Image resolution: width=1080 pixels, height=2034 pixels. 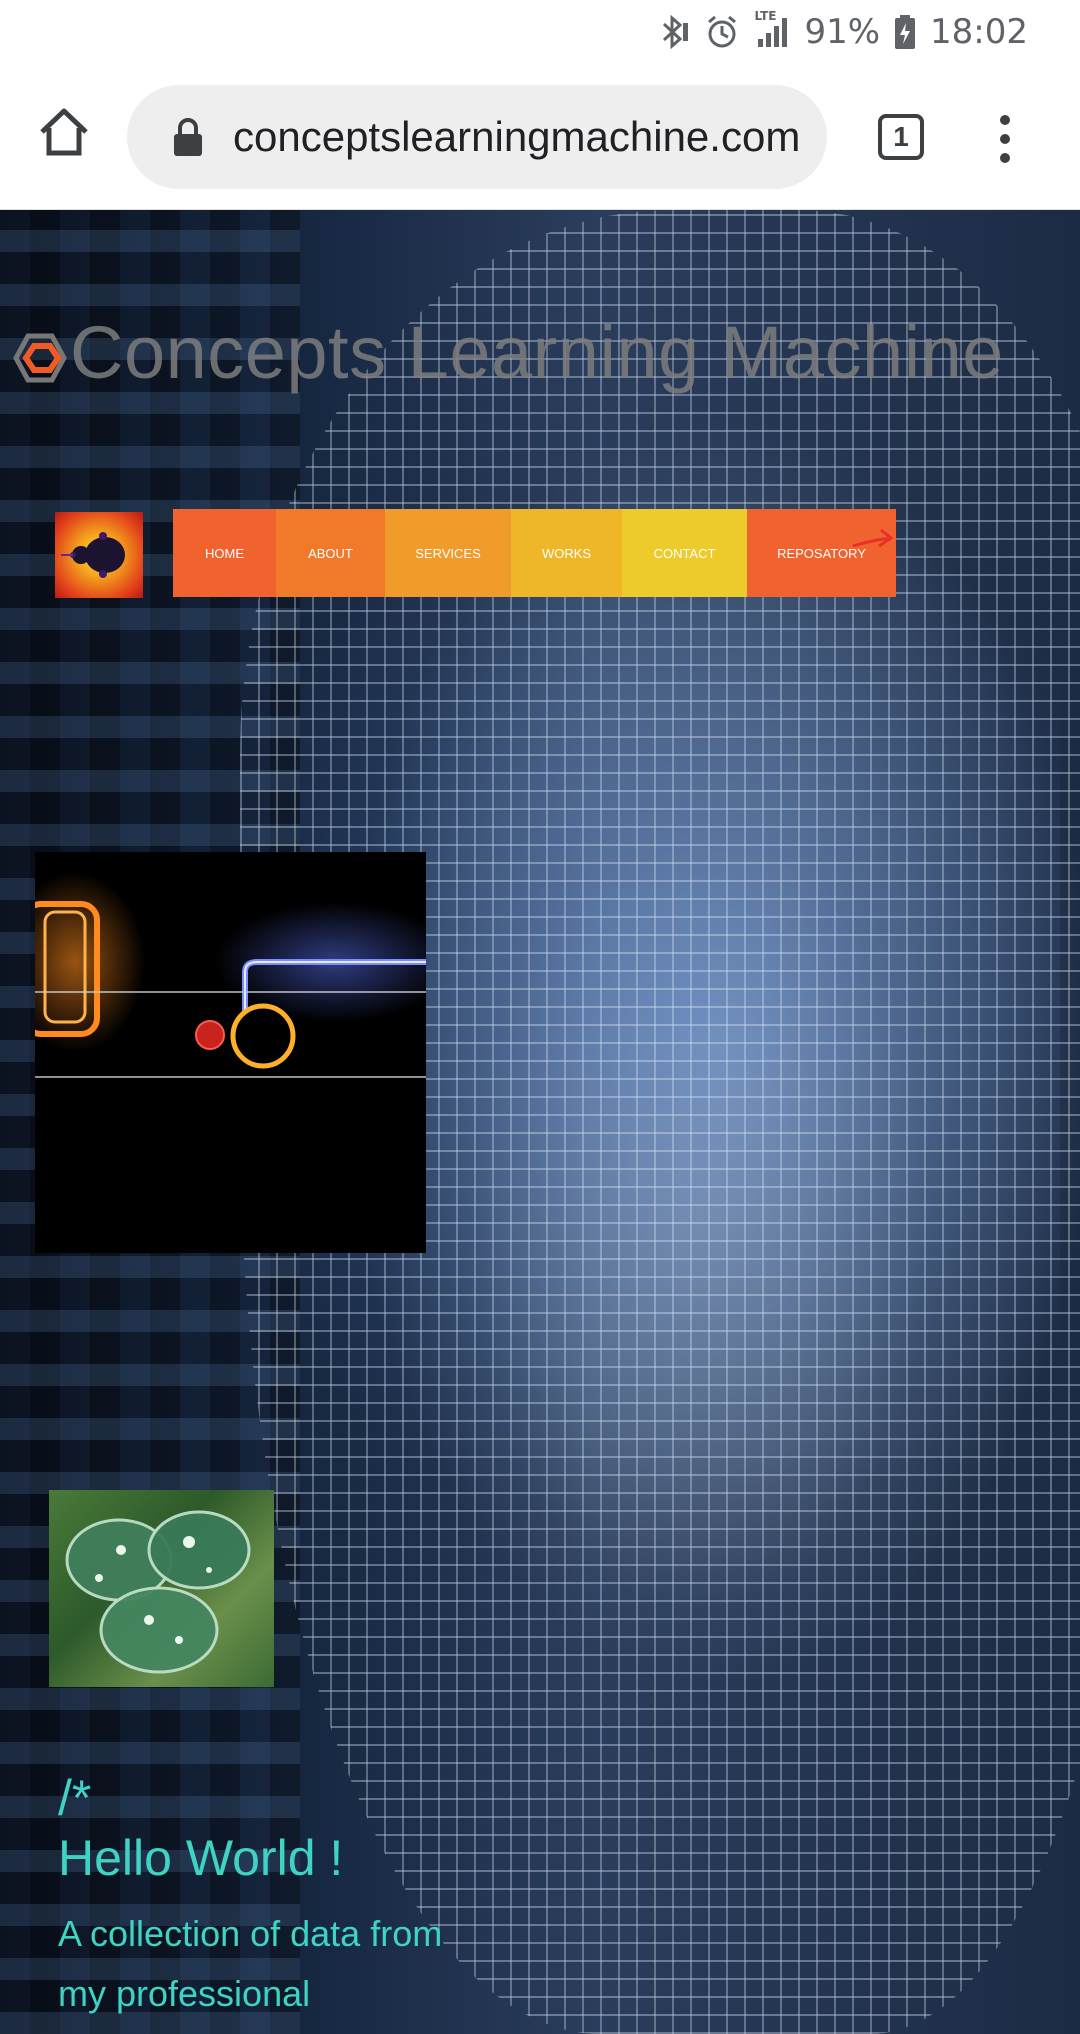 What do you see at coordinates (188, 137) in the screenshot?
I see `lock-icon` at bounding box center [188, 137].